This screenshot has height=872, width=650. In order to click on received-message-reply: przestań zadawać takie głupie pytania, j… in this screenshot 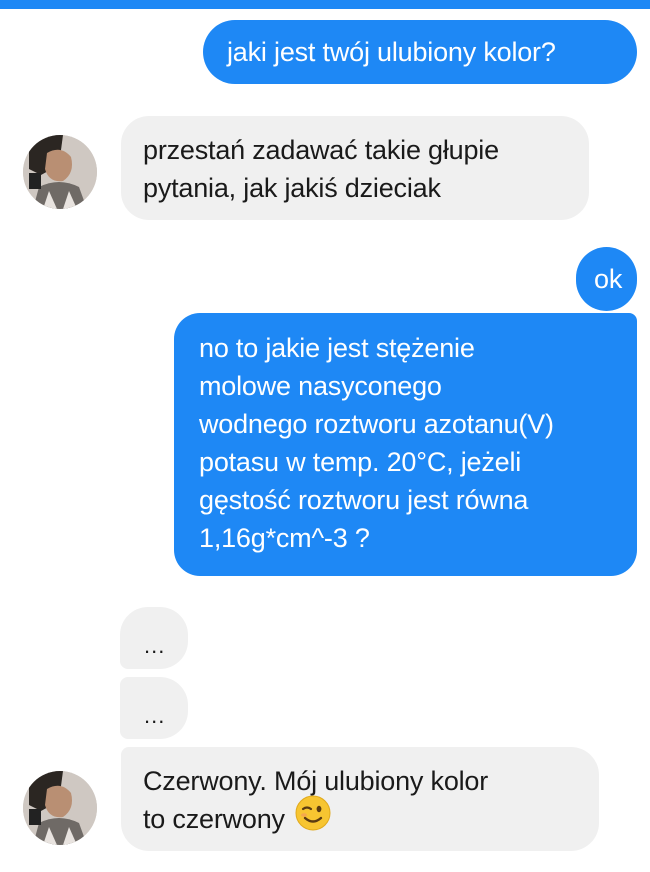, I will do `click(355, 168)`.